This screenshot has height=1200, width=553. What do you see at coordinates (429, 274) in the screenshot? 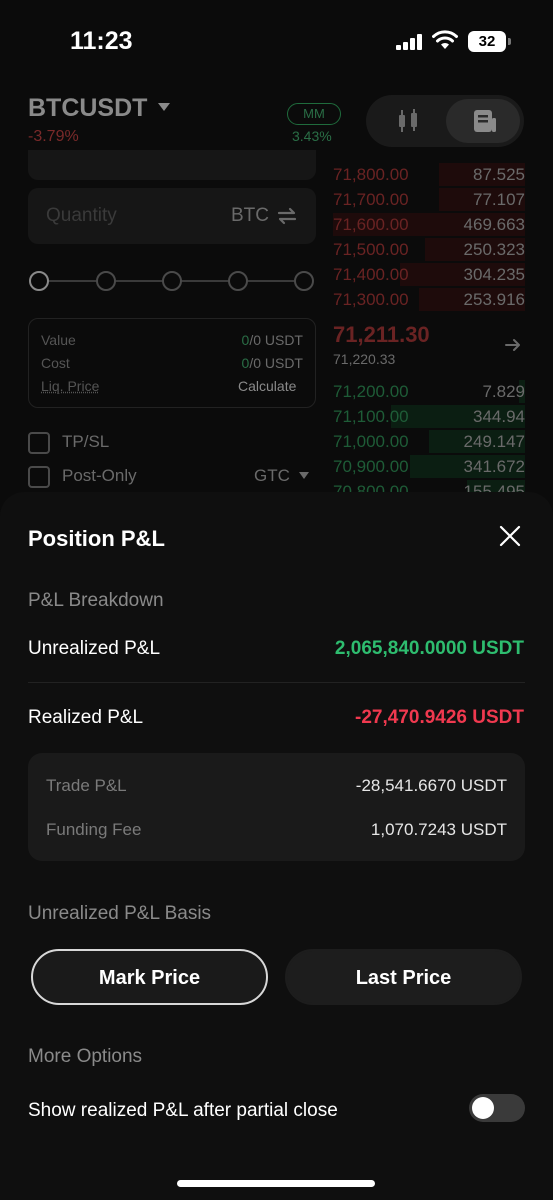
I see `orderbook-row: 71,400.00 304.235` at bounding box center [429, 274].